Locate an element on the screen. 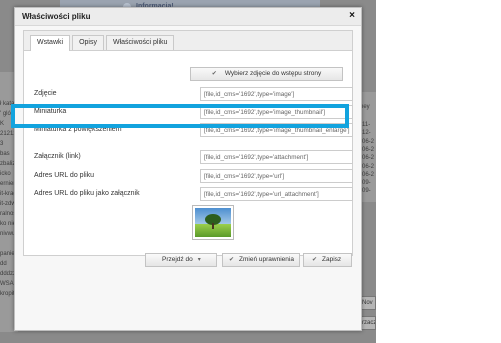 Image resolution: width=501 pixels, height=343 pixels. pick-intro-image-label: Wybierz zdjęcie do wstępu strony is located at coordinates (273, 73).